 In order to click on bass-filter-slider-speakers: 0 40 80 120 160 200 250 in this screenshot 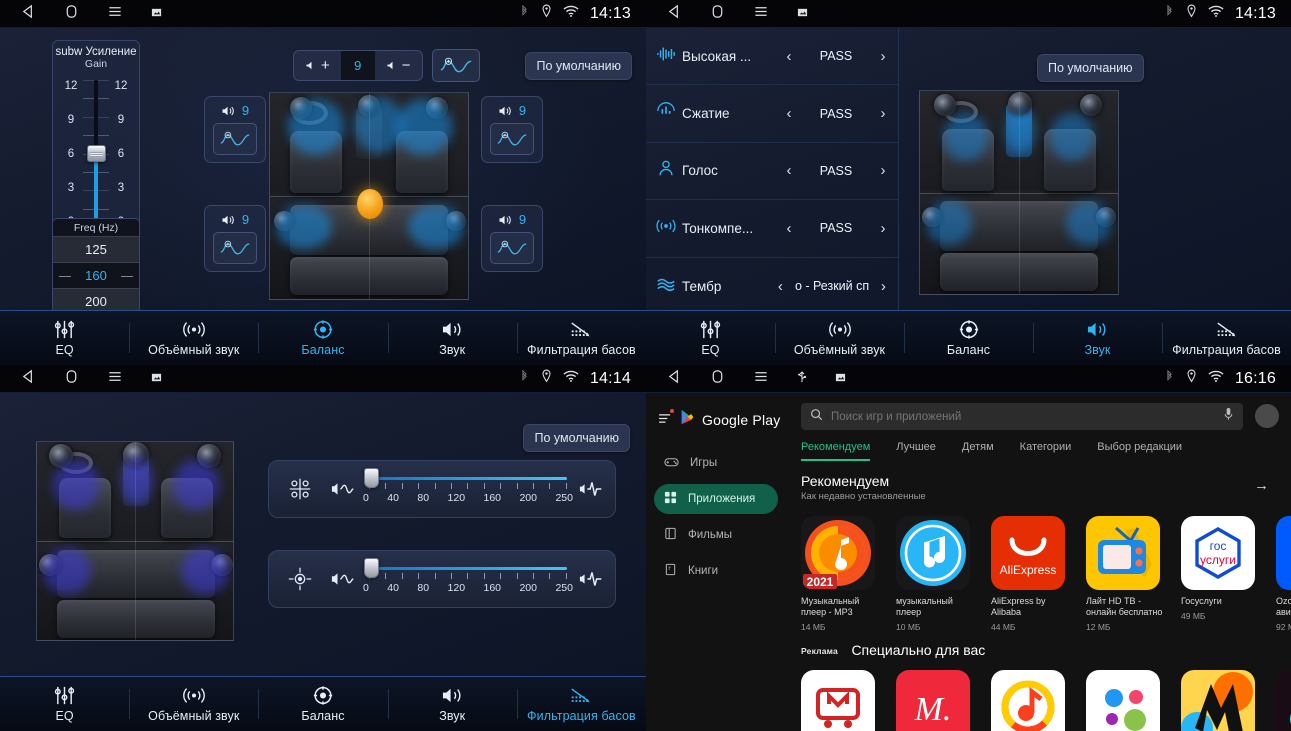, I will do `click(468, 489)`.